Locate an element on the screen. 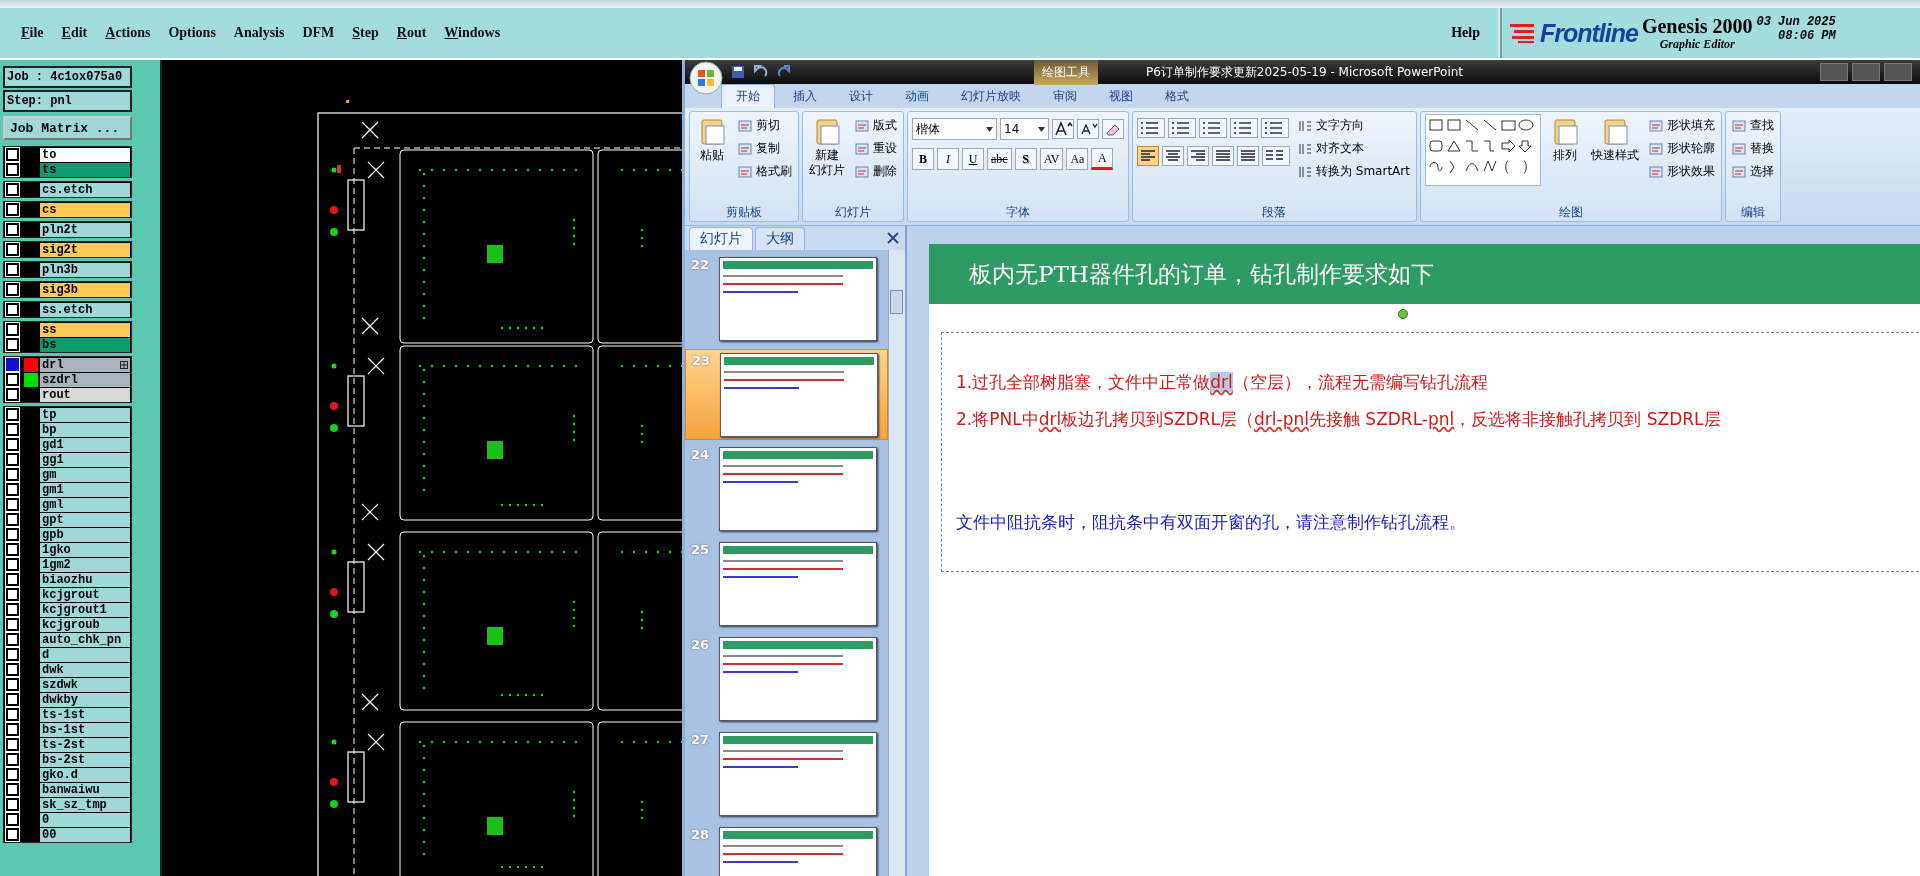  ribbon-button: 格式刷 is located at coordinates (765, 171).